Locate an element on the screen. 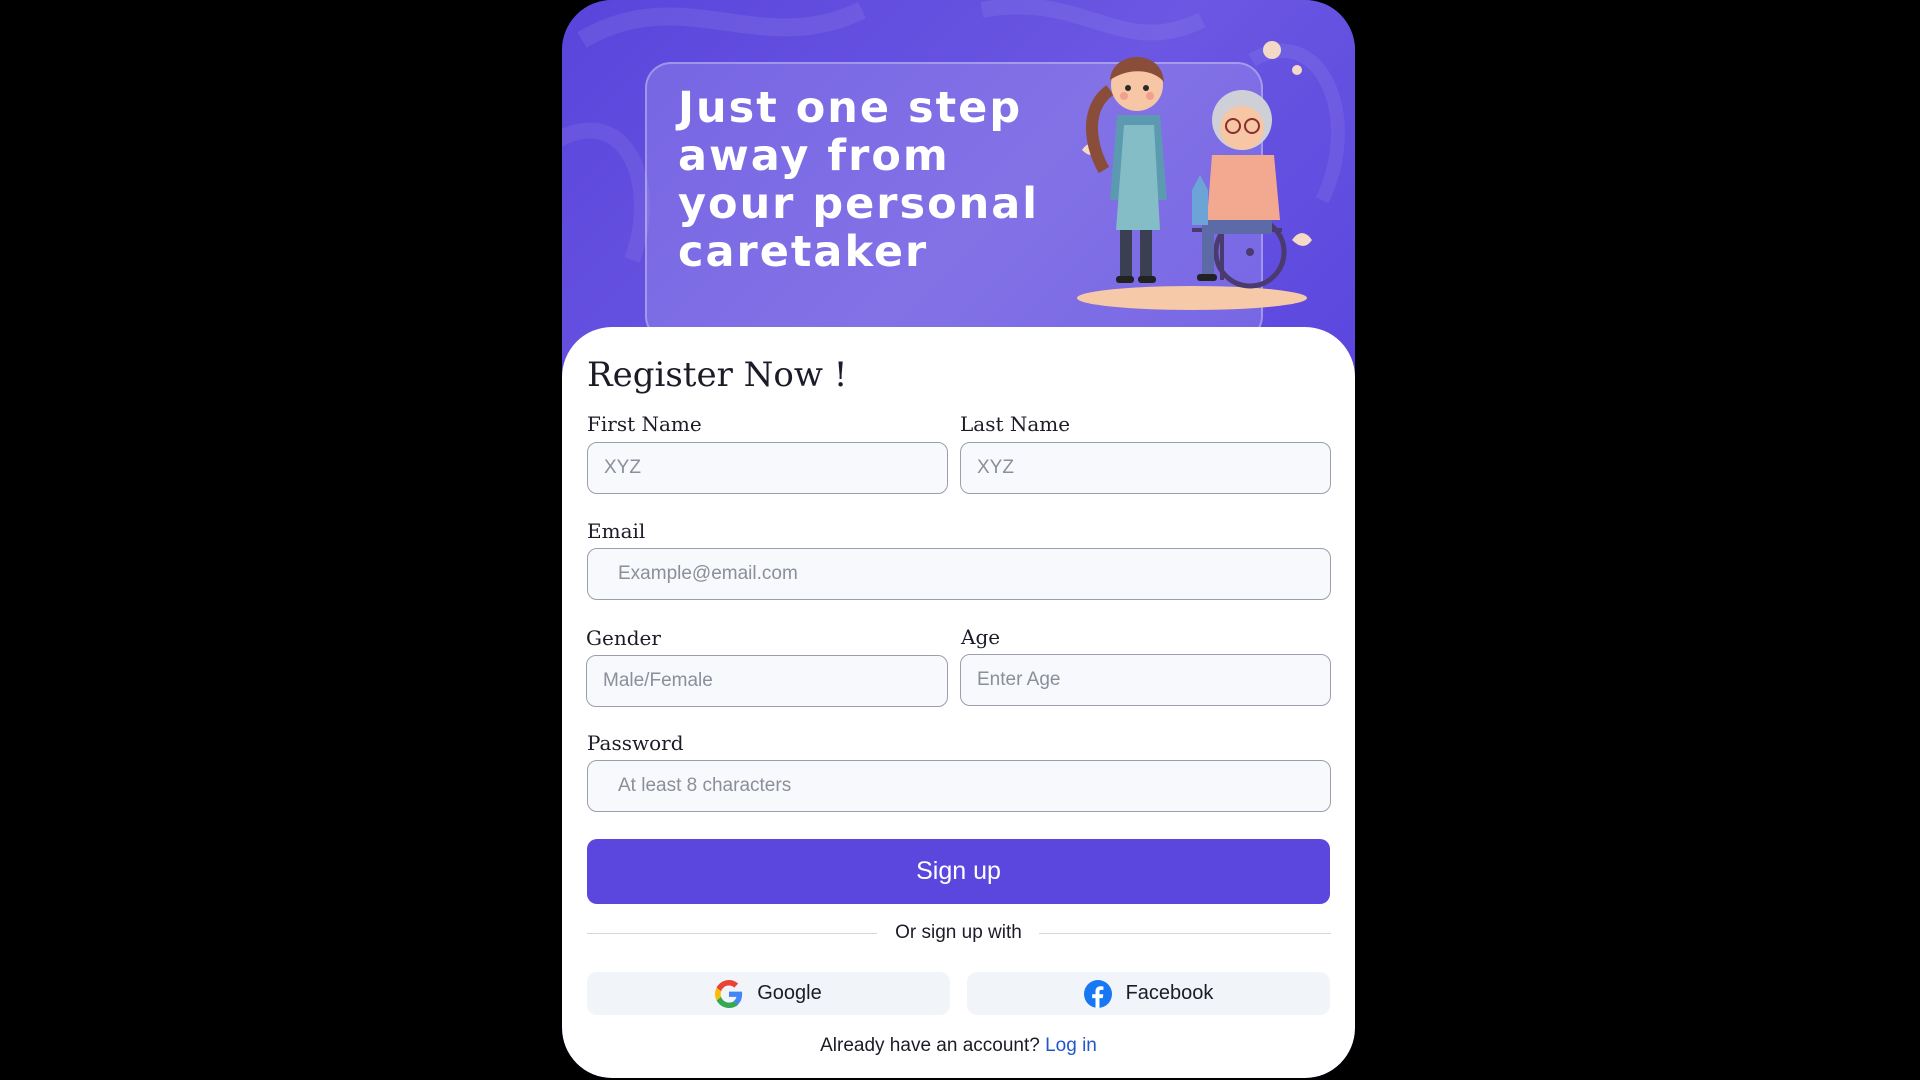 The image size is (1920, 1080). email-label: Email is located at coordinates (616, 531).